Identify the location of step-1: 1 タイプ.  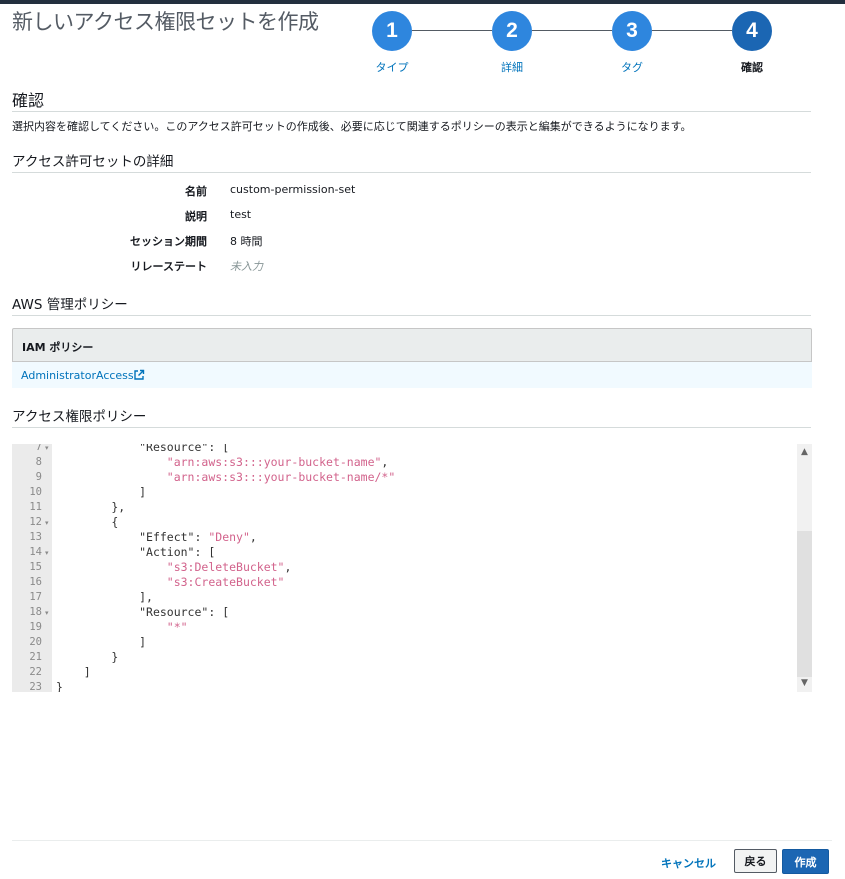
(392, 42).